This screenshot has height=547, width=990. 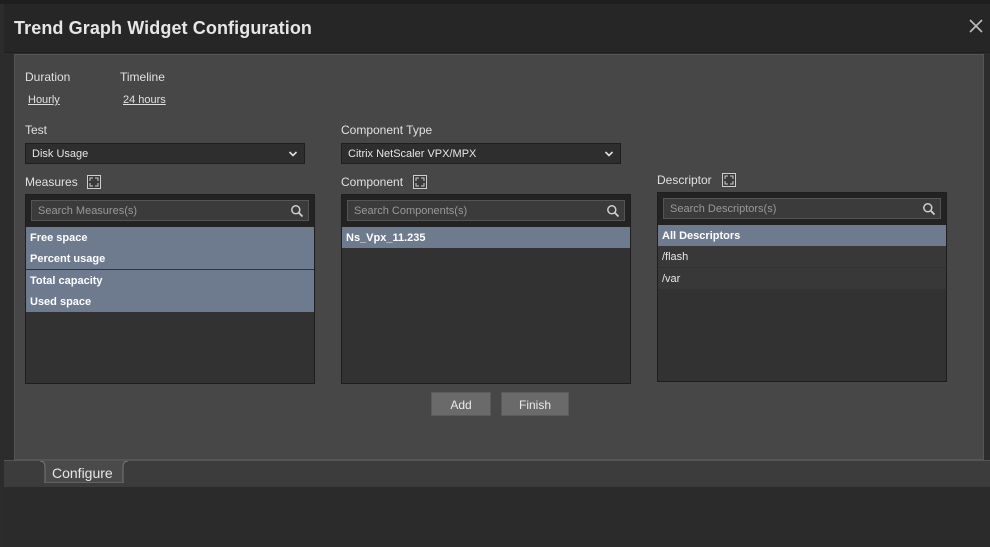 I want to click on test-label: Test, so click(x=36, y=130).